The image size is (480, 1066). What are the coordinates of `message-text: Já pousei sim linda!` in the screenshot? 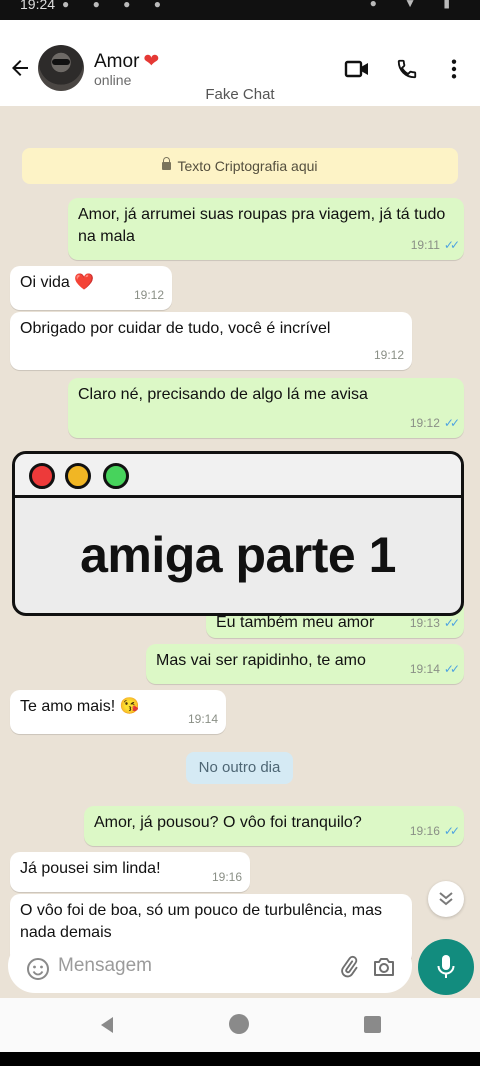 It's located at (90, 868).